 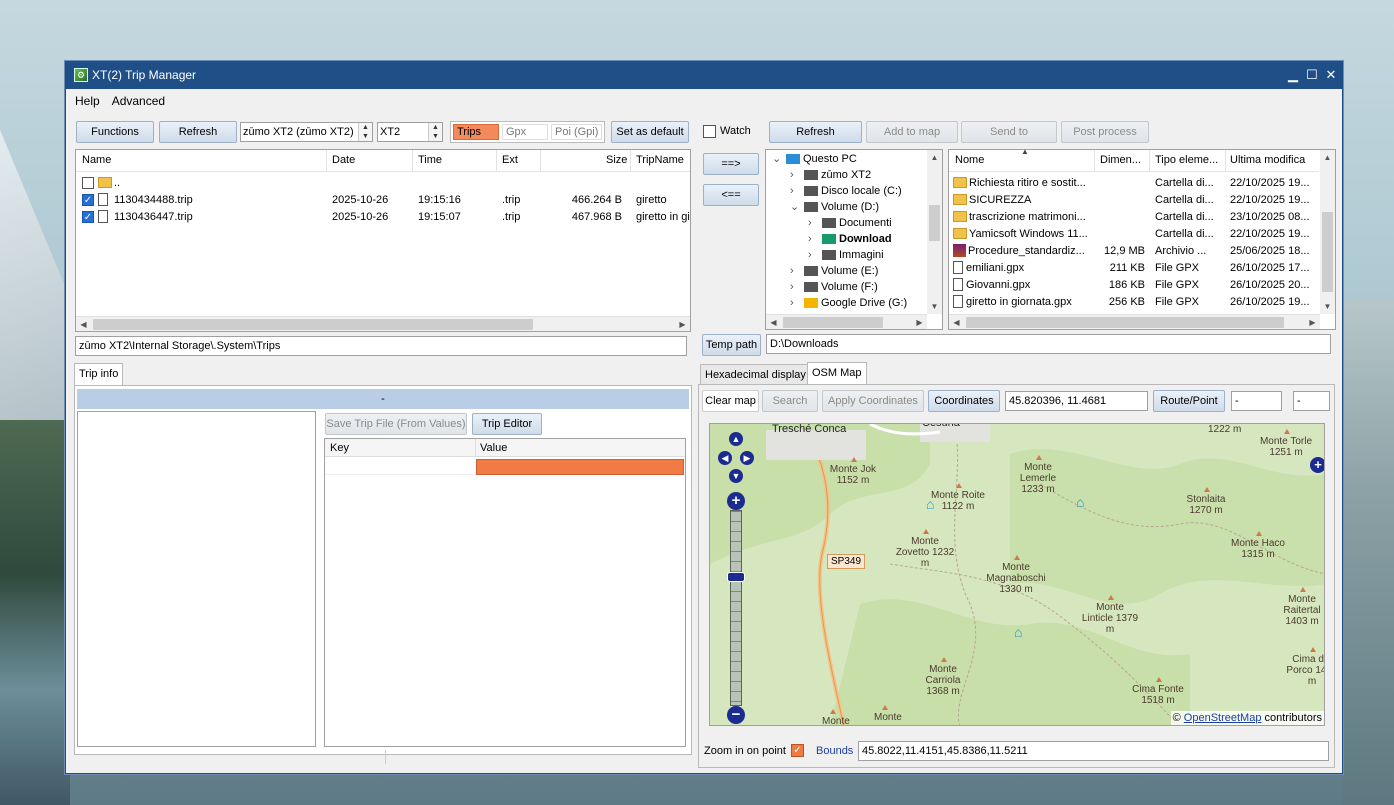 I want to click on gpx-toggle: Gpx, so click(x=525, y=132).